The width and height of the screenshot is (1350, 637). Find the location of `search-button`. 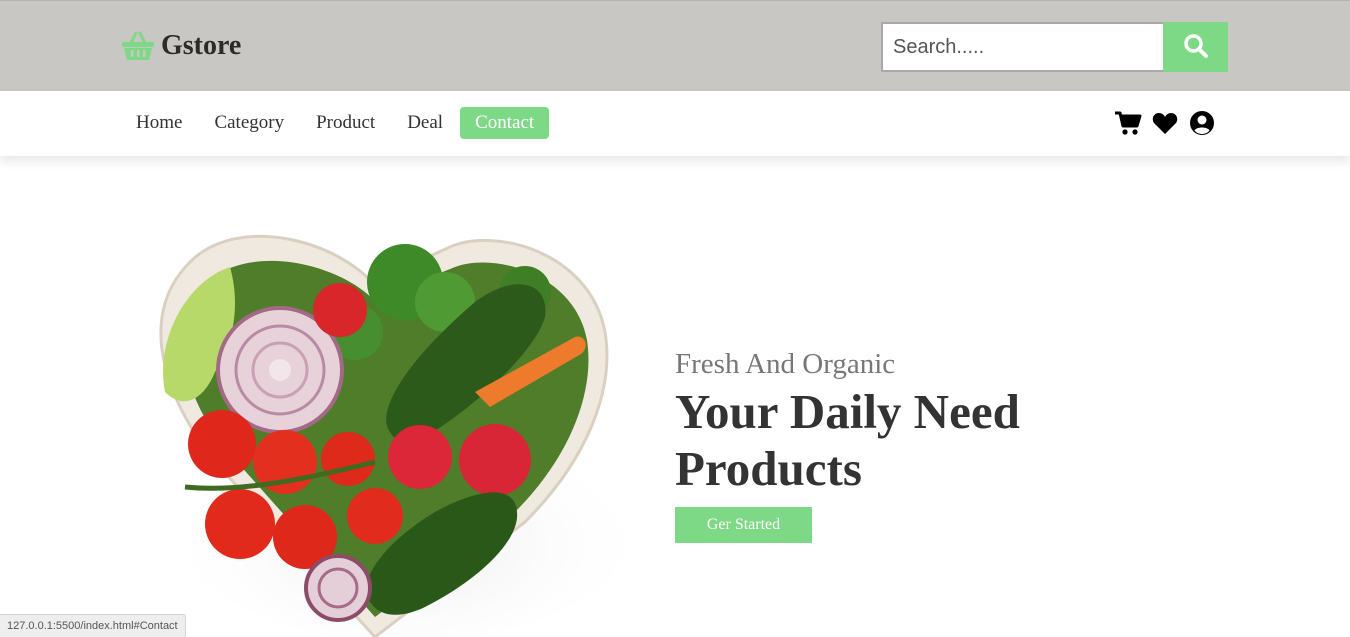

search-button is located at coordinates (1195, 47).